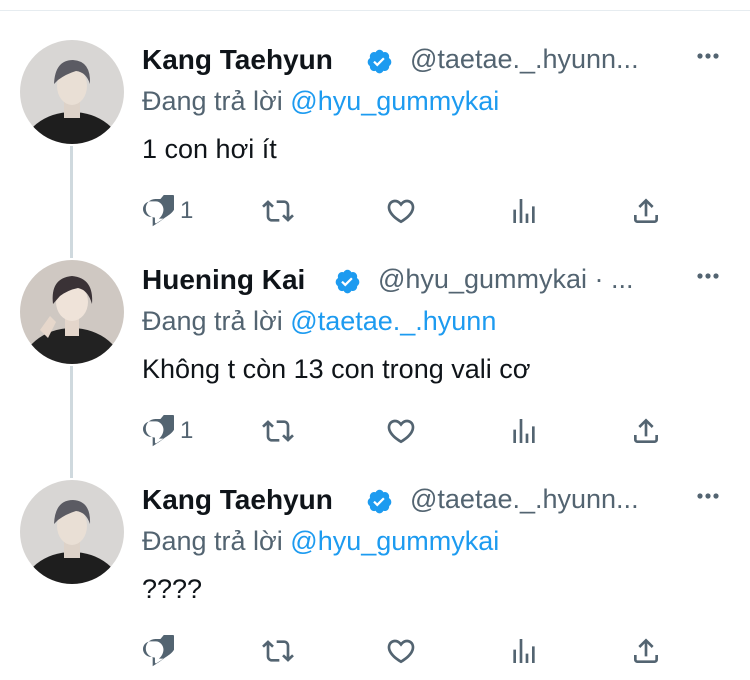 The width and height of the screenshot is (750, 680). What do you see at coordinates (375, 654) in the screenshot?
I see `action-bar` at bounding box center [375, 654].